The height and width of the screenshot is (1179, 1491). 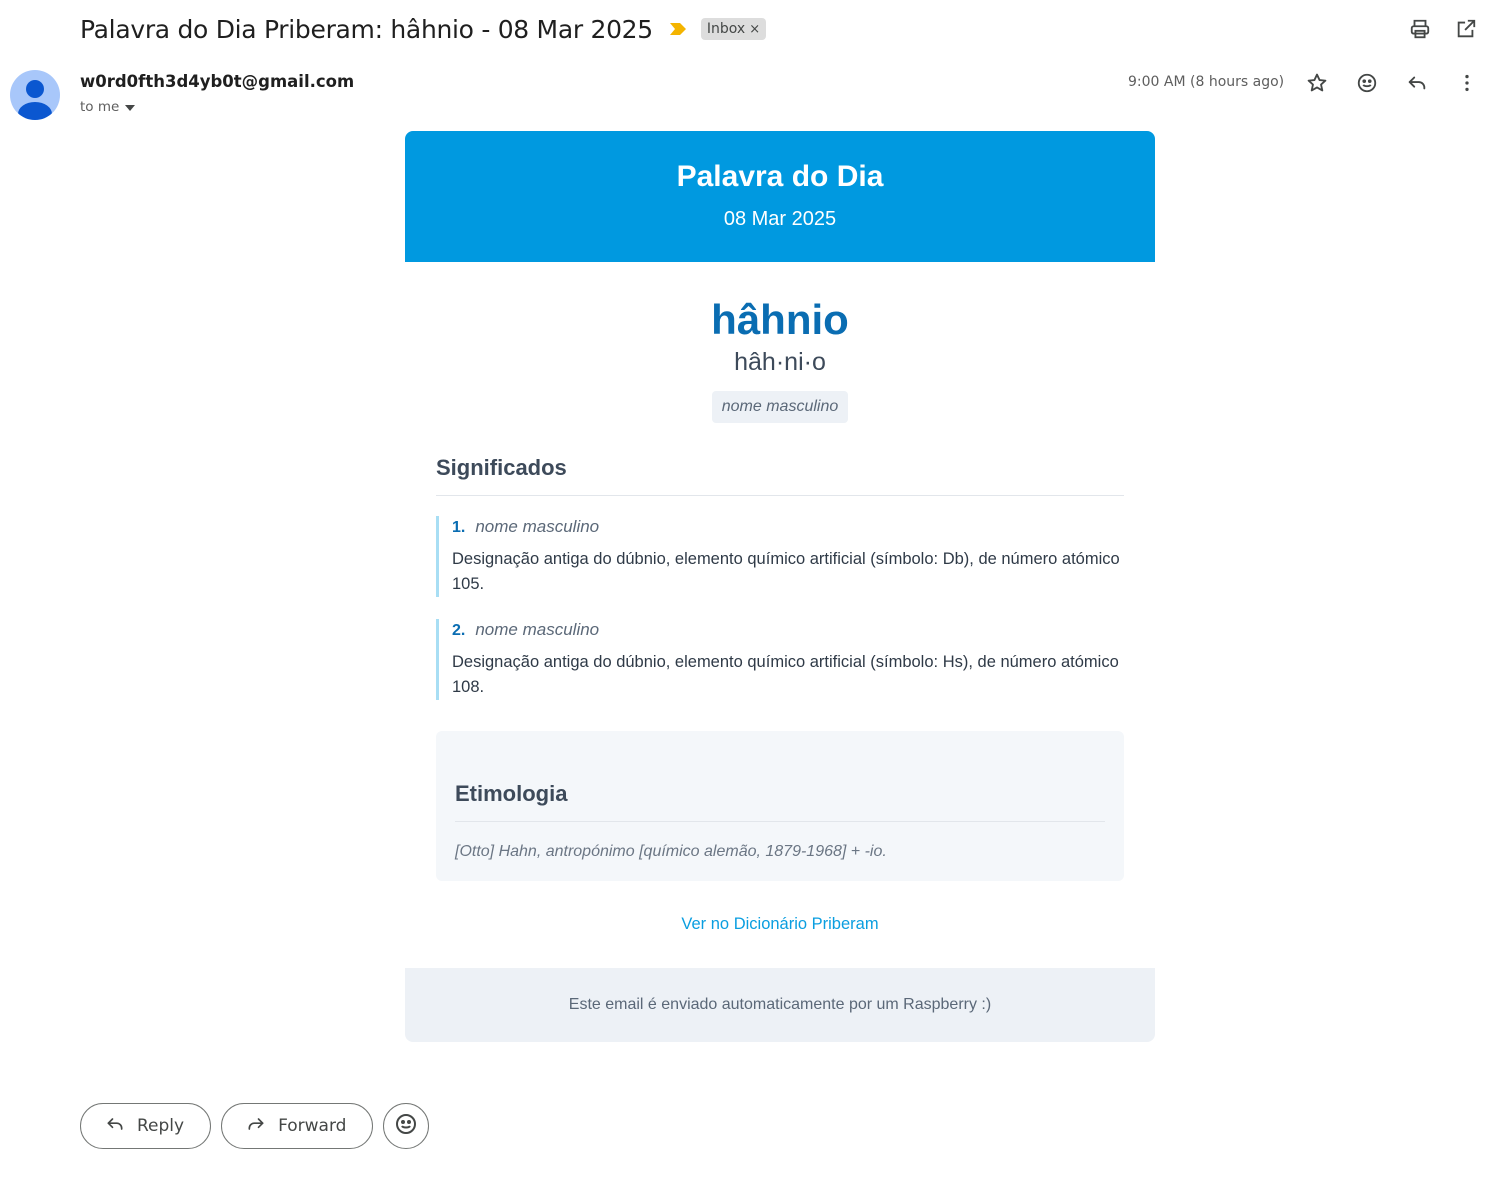 I want to click on importance-marker-icon, so click(x=678, y=29).